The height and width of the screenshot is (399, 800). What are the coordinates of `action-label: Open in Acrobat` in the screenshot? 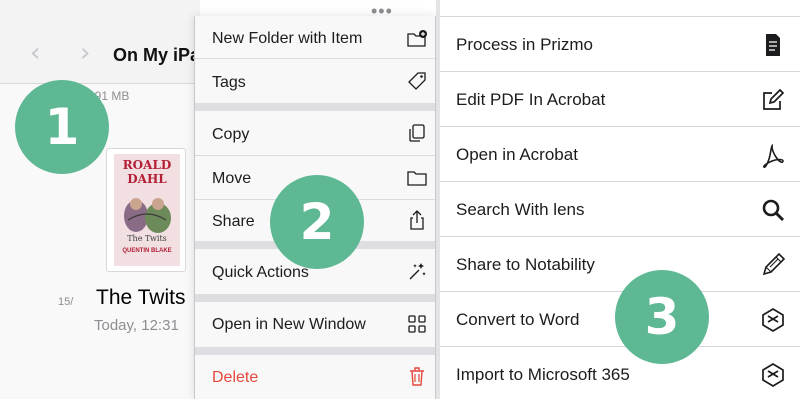 It's located at (517, 154).